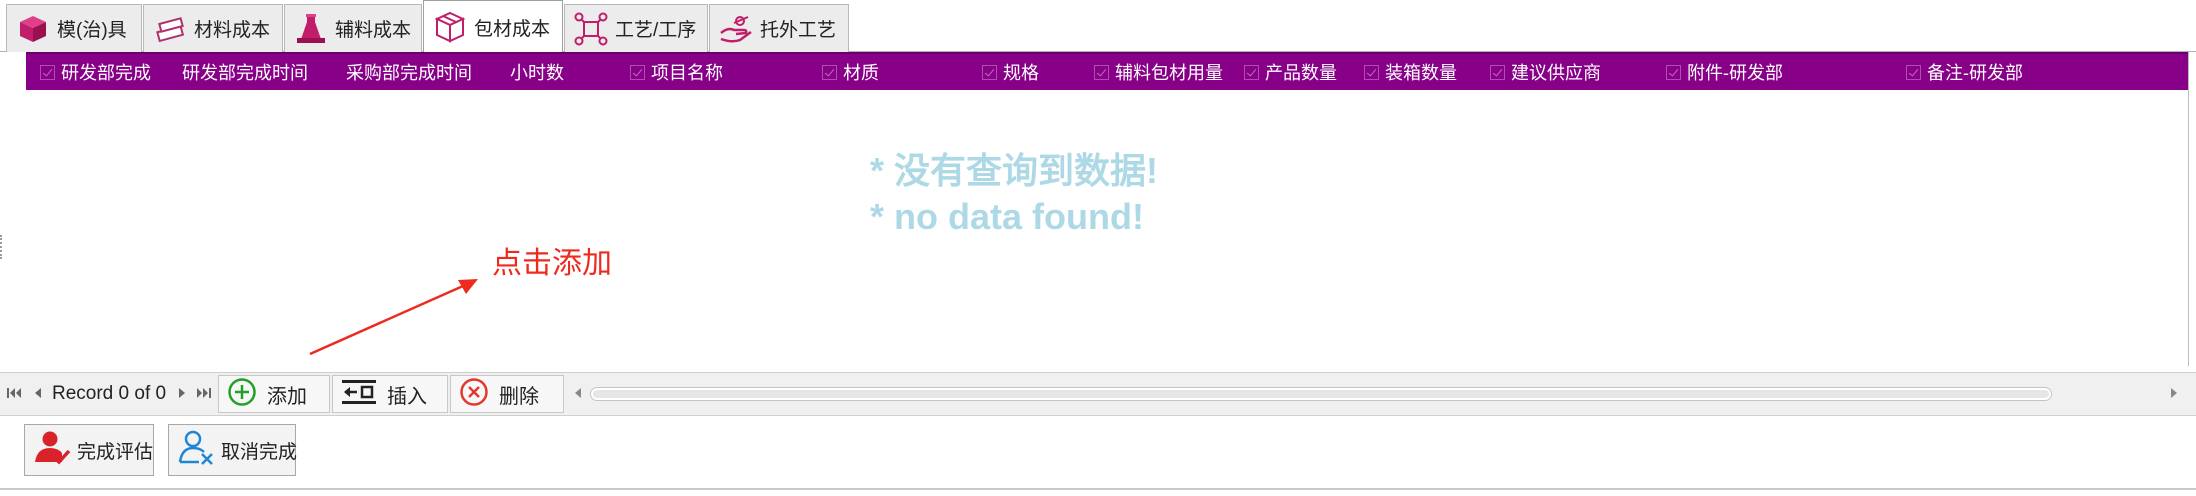 The height and width of the screenshot is (496, 2196). What do you see at coordinates (1014, 194) in the screenshot?
I see `empty-data-message: * 没有查询到数据! * no data found!` at bounding box center [1014, 194].